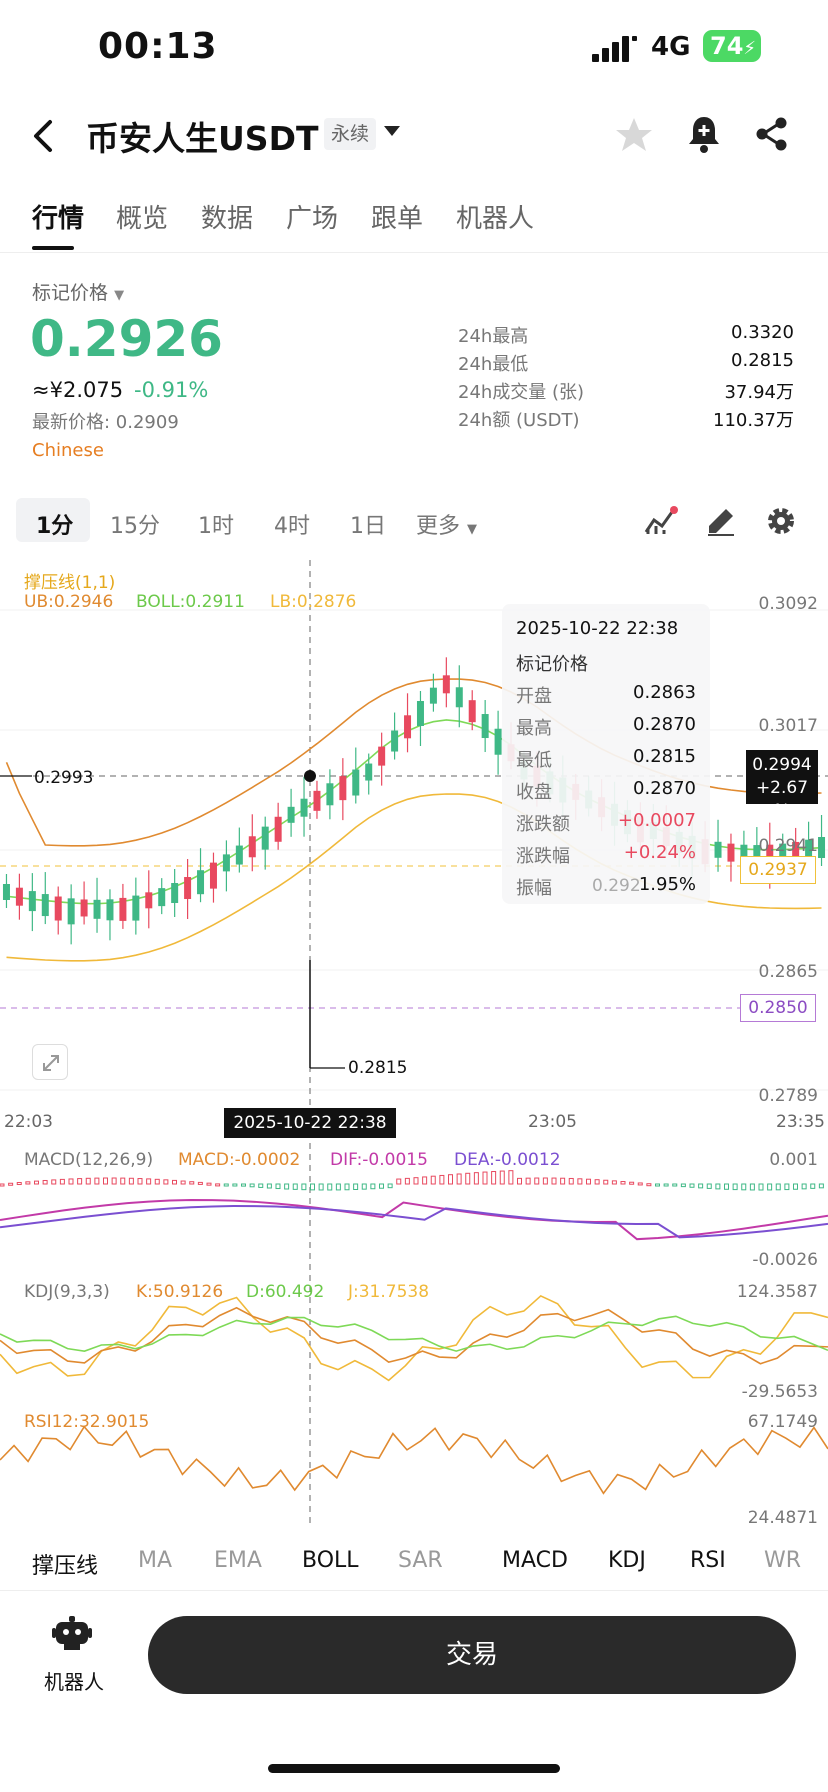  What do you see at coordinates (43, 136) in the screenshot?
I see `back-icon` at bounding box center [43, 136].